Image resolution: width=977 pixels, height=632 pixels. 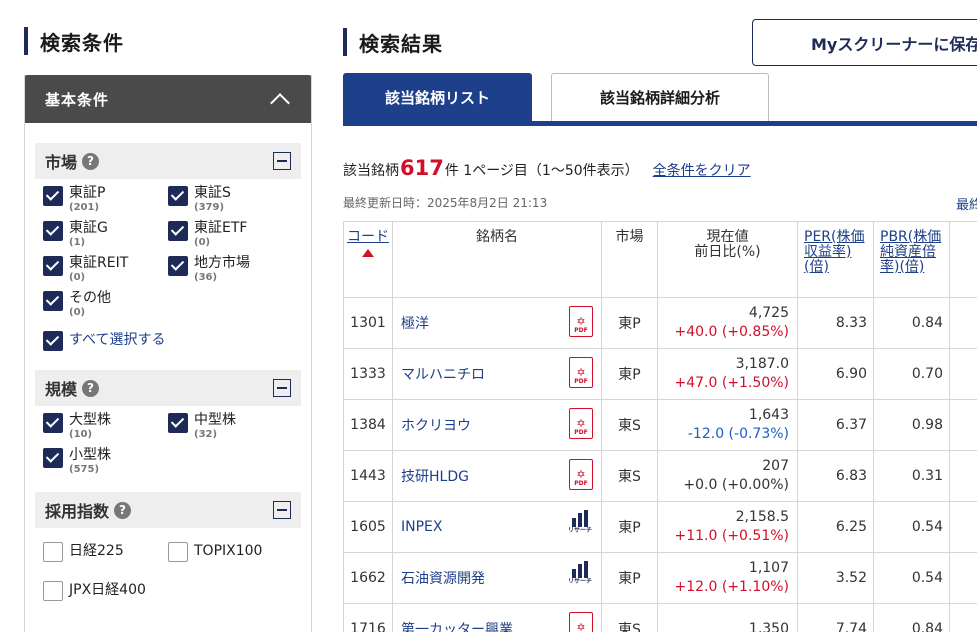 What do you see at coordinates (457, 627) in the screenshot?
I see `stock-name-link: 第一カッター興業` at bounding box center [457, 627].